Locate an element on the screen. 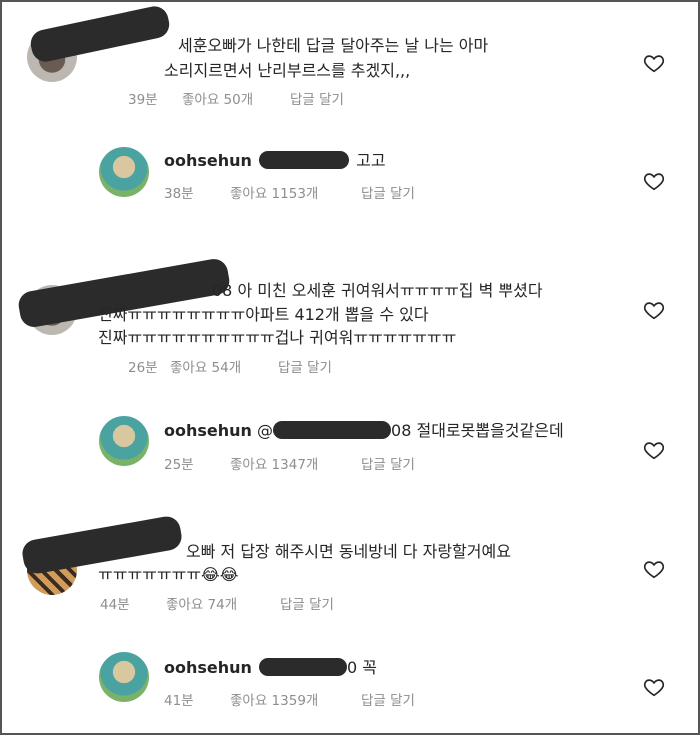 This screenshot has height=735, width=700. likes-count: 좋아요 50개 is located at coordinates (236, 98).